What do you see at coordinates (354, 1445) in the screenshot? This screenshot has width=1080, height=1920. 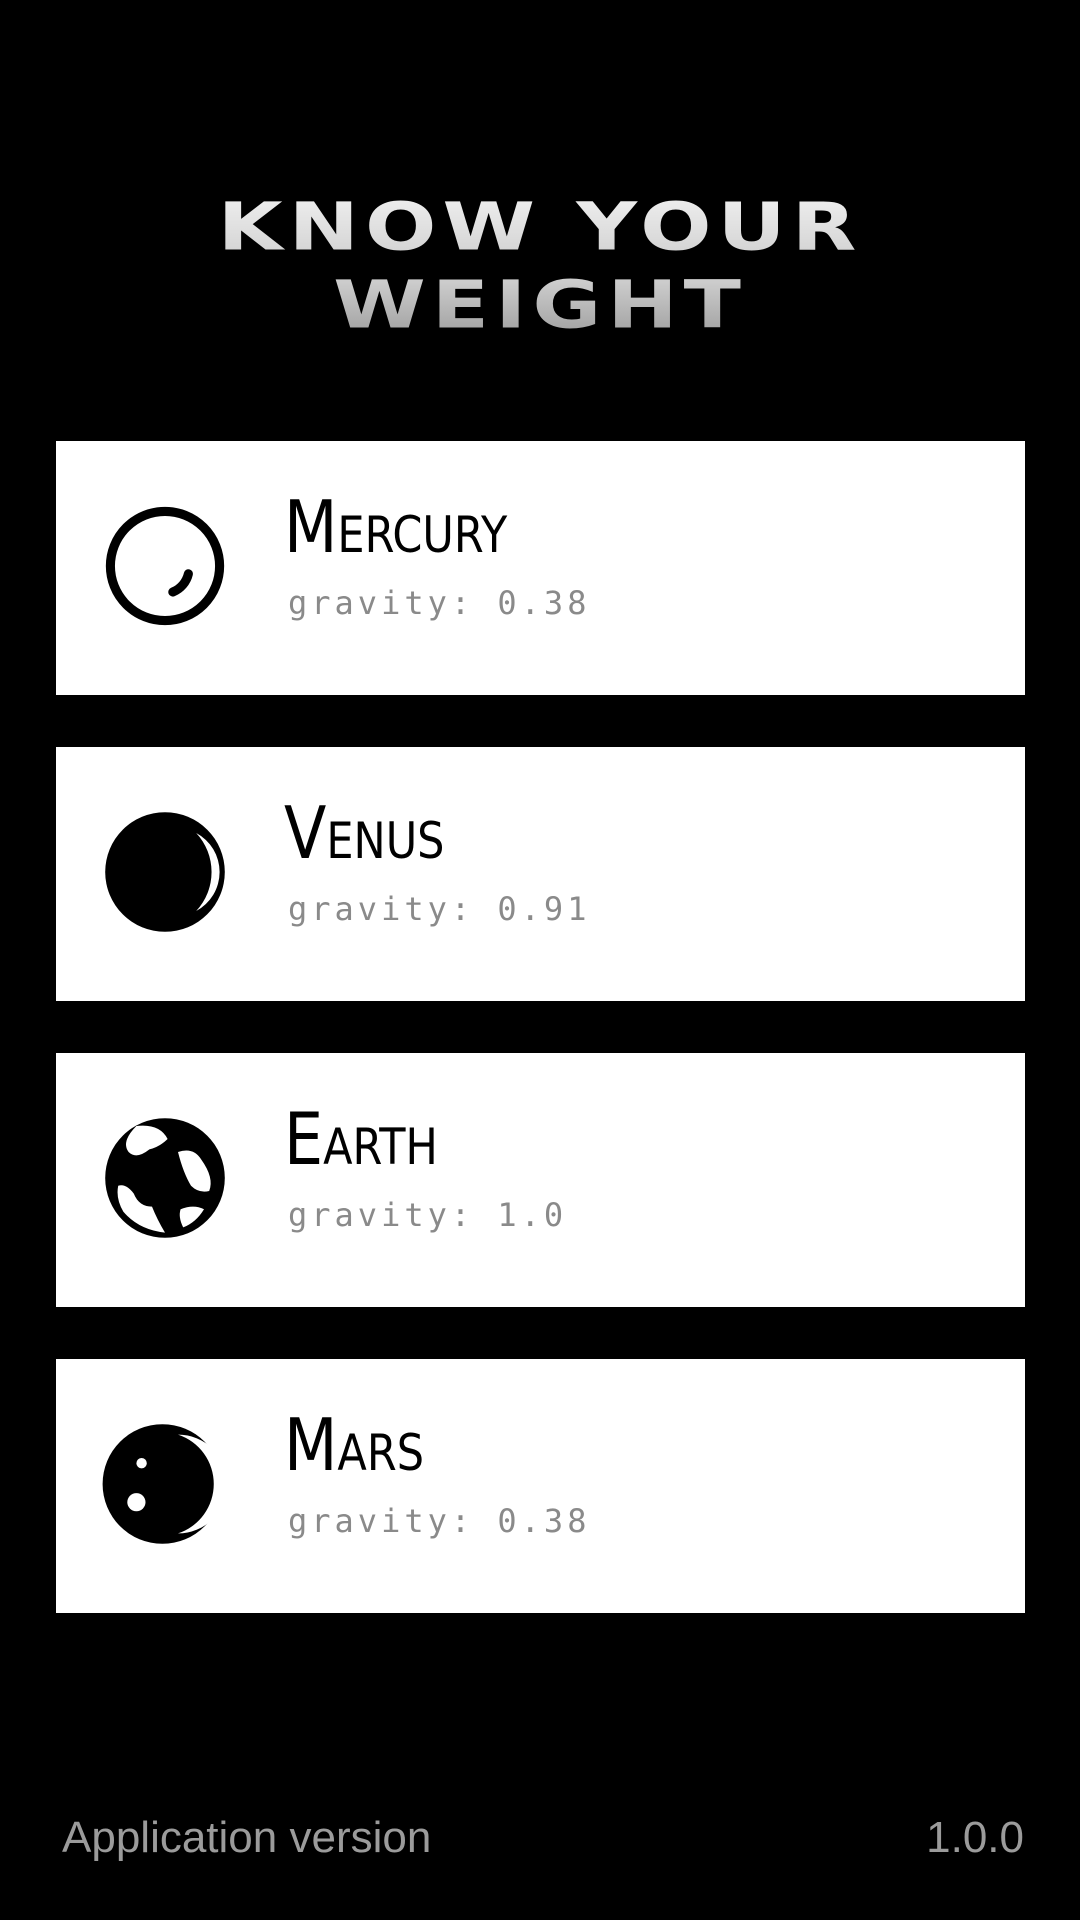 I see `planet-name: Mars` at bounding box center [354, 1445].